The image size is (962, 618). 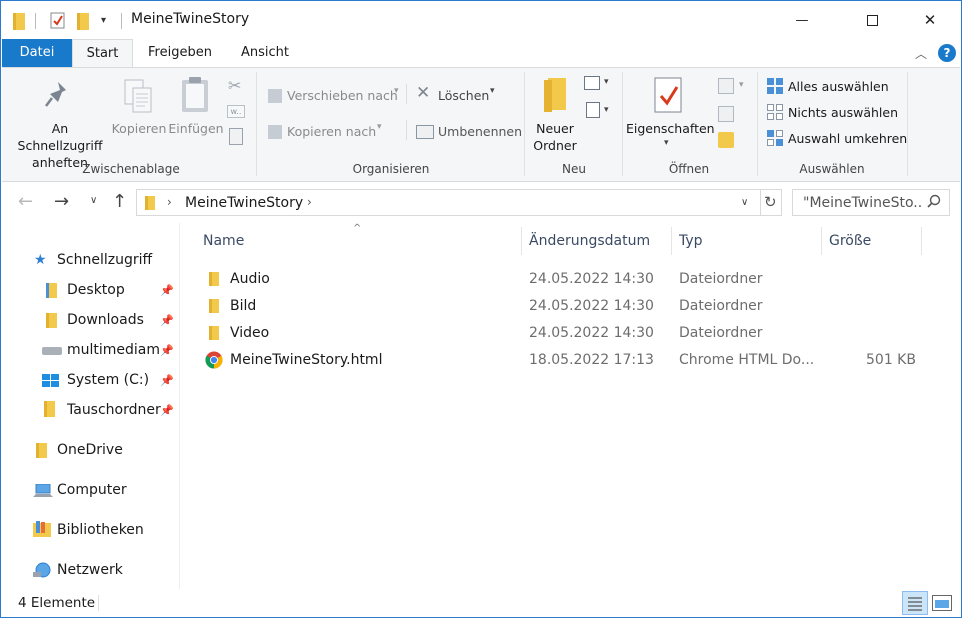 What do you see at coordinates (43, 492) in the screenshot?
I see `computer-icon` at bounding box center [43, 492].